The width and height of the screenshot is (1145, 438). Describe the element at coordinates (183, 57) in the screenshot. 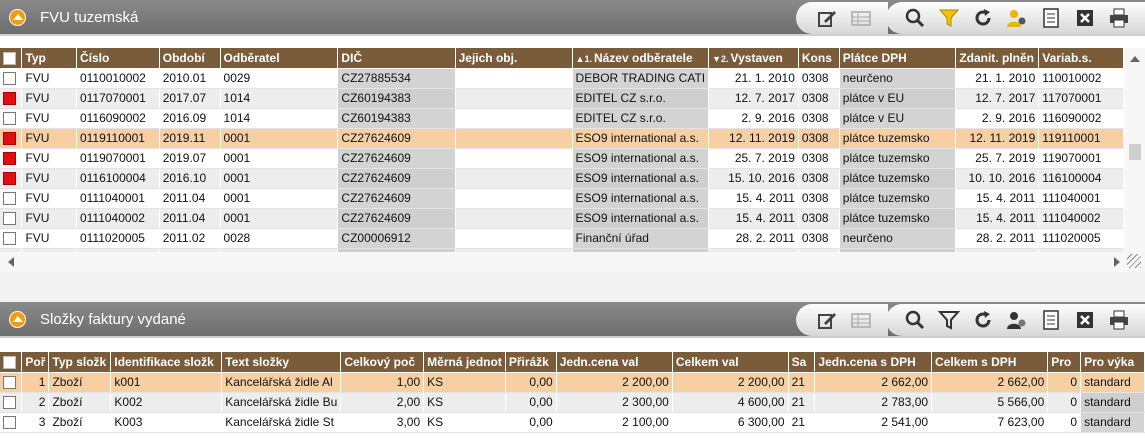

I see `column-label: Období` at that location.